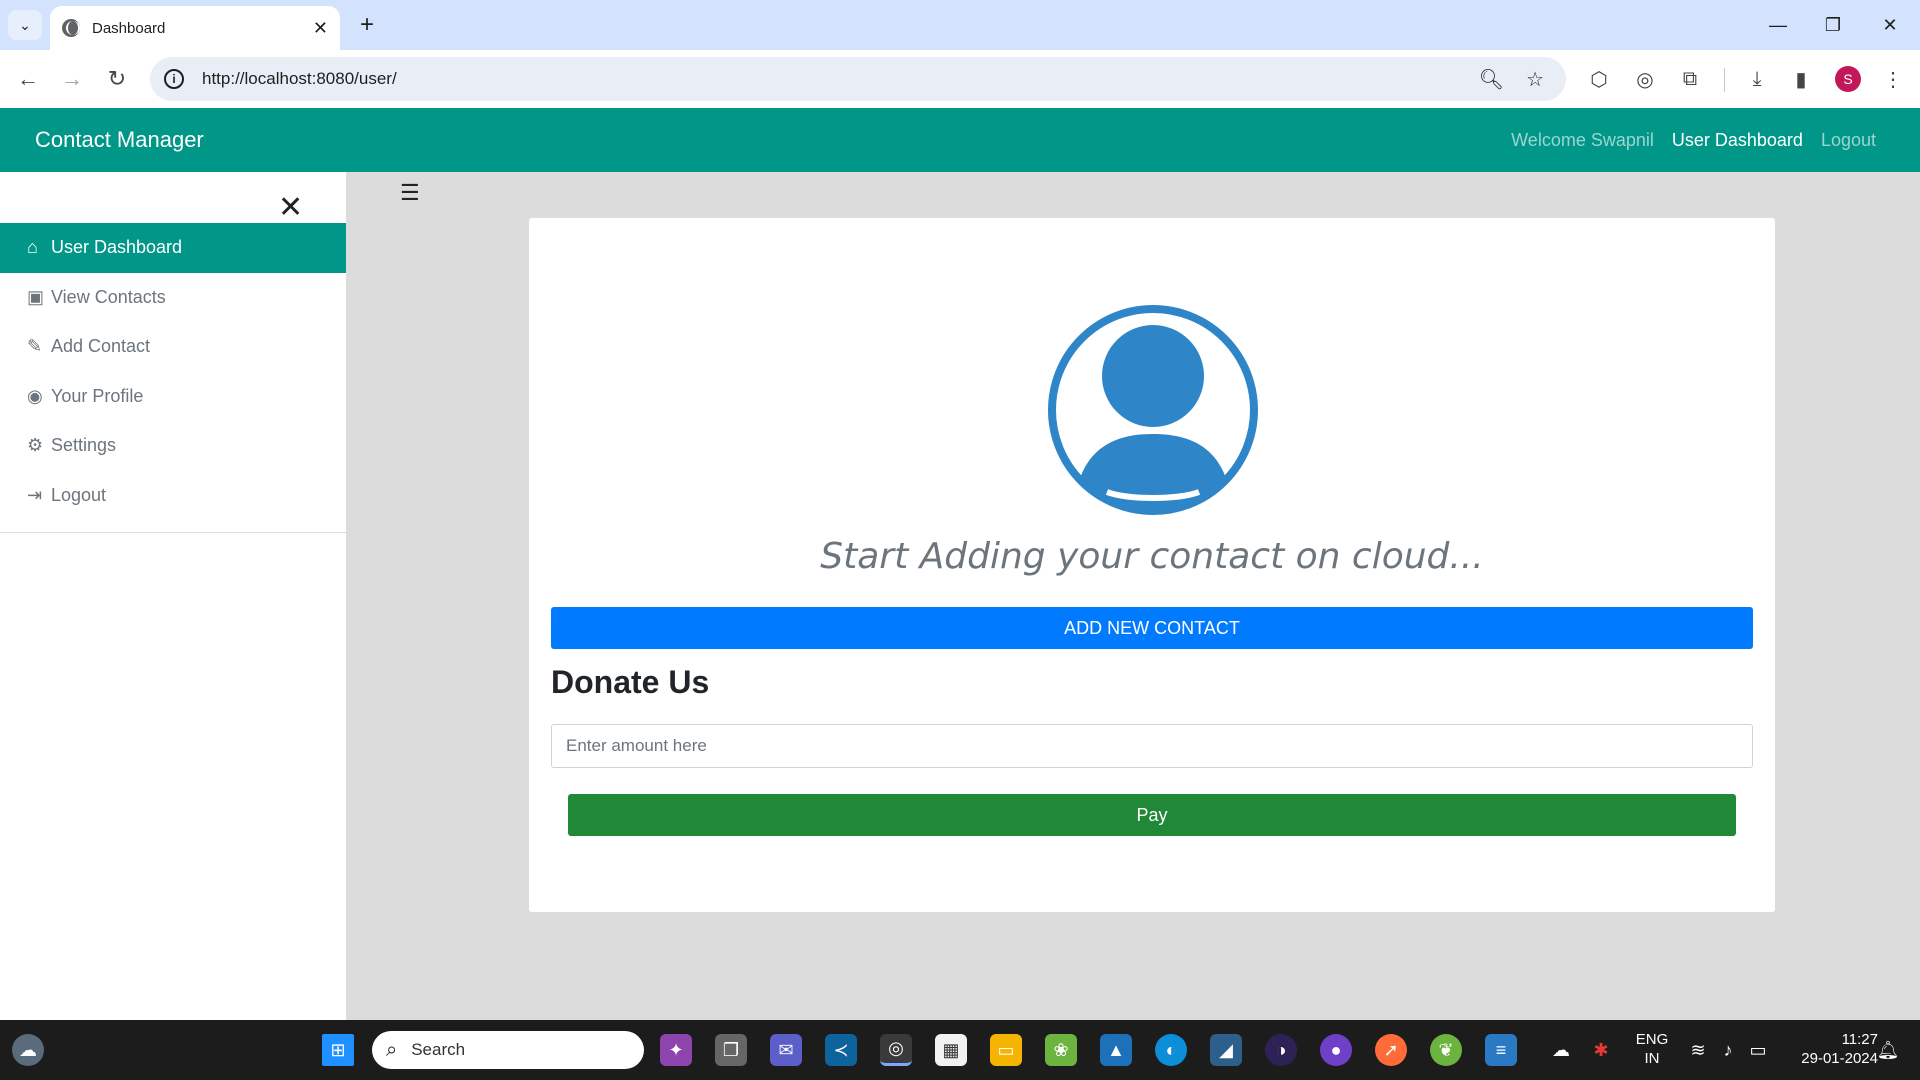  Describe the element at coordinates (951, 1050) in the screenshot. I see `microsoft-store-icon: ▦` at that location.